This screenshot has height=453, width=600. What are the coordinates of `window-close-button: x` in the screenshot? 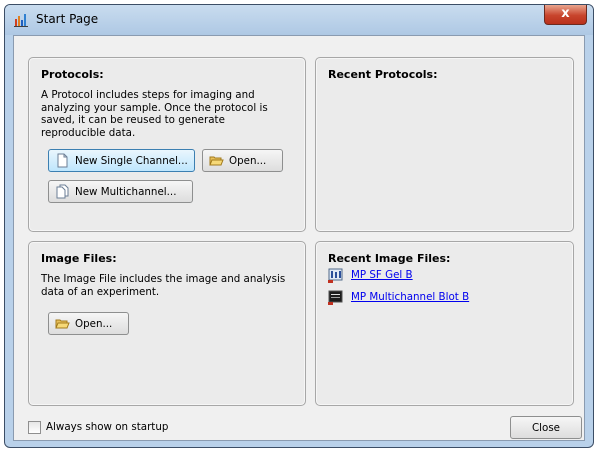 It's located at (565, 15).